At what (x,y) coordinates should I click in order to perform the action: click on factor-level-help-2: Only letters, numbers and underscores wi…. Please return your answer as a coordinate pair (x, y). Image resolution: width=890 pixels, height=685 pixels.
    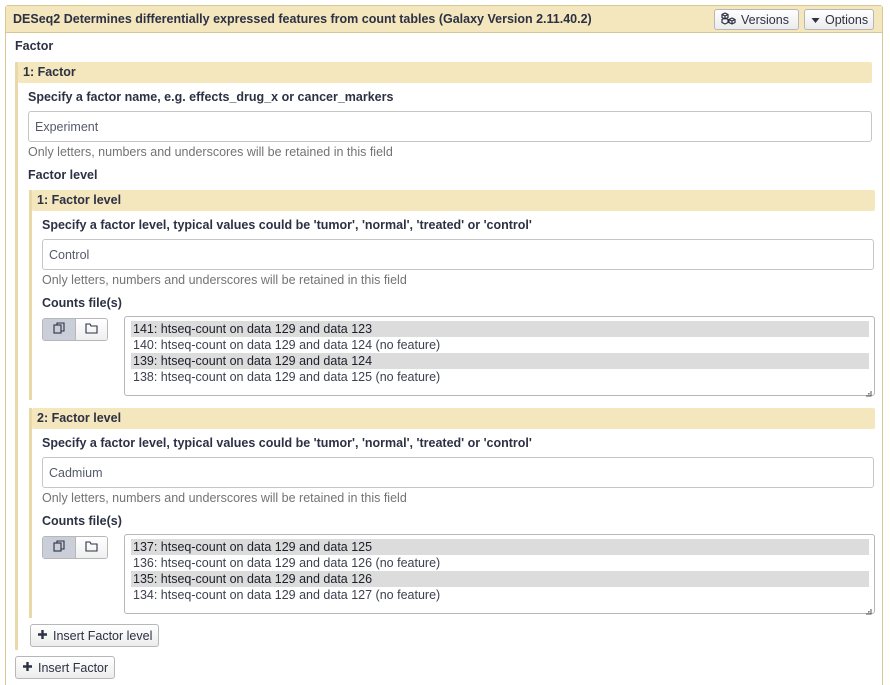
    Looking at the image, I should click on (224, 498).